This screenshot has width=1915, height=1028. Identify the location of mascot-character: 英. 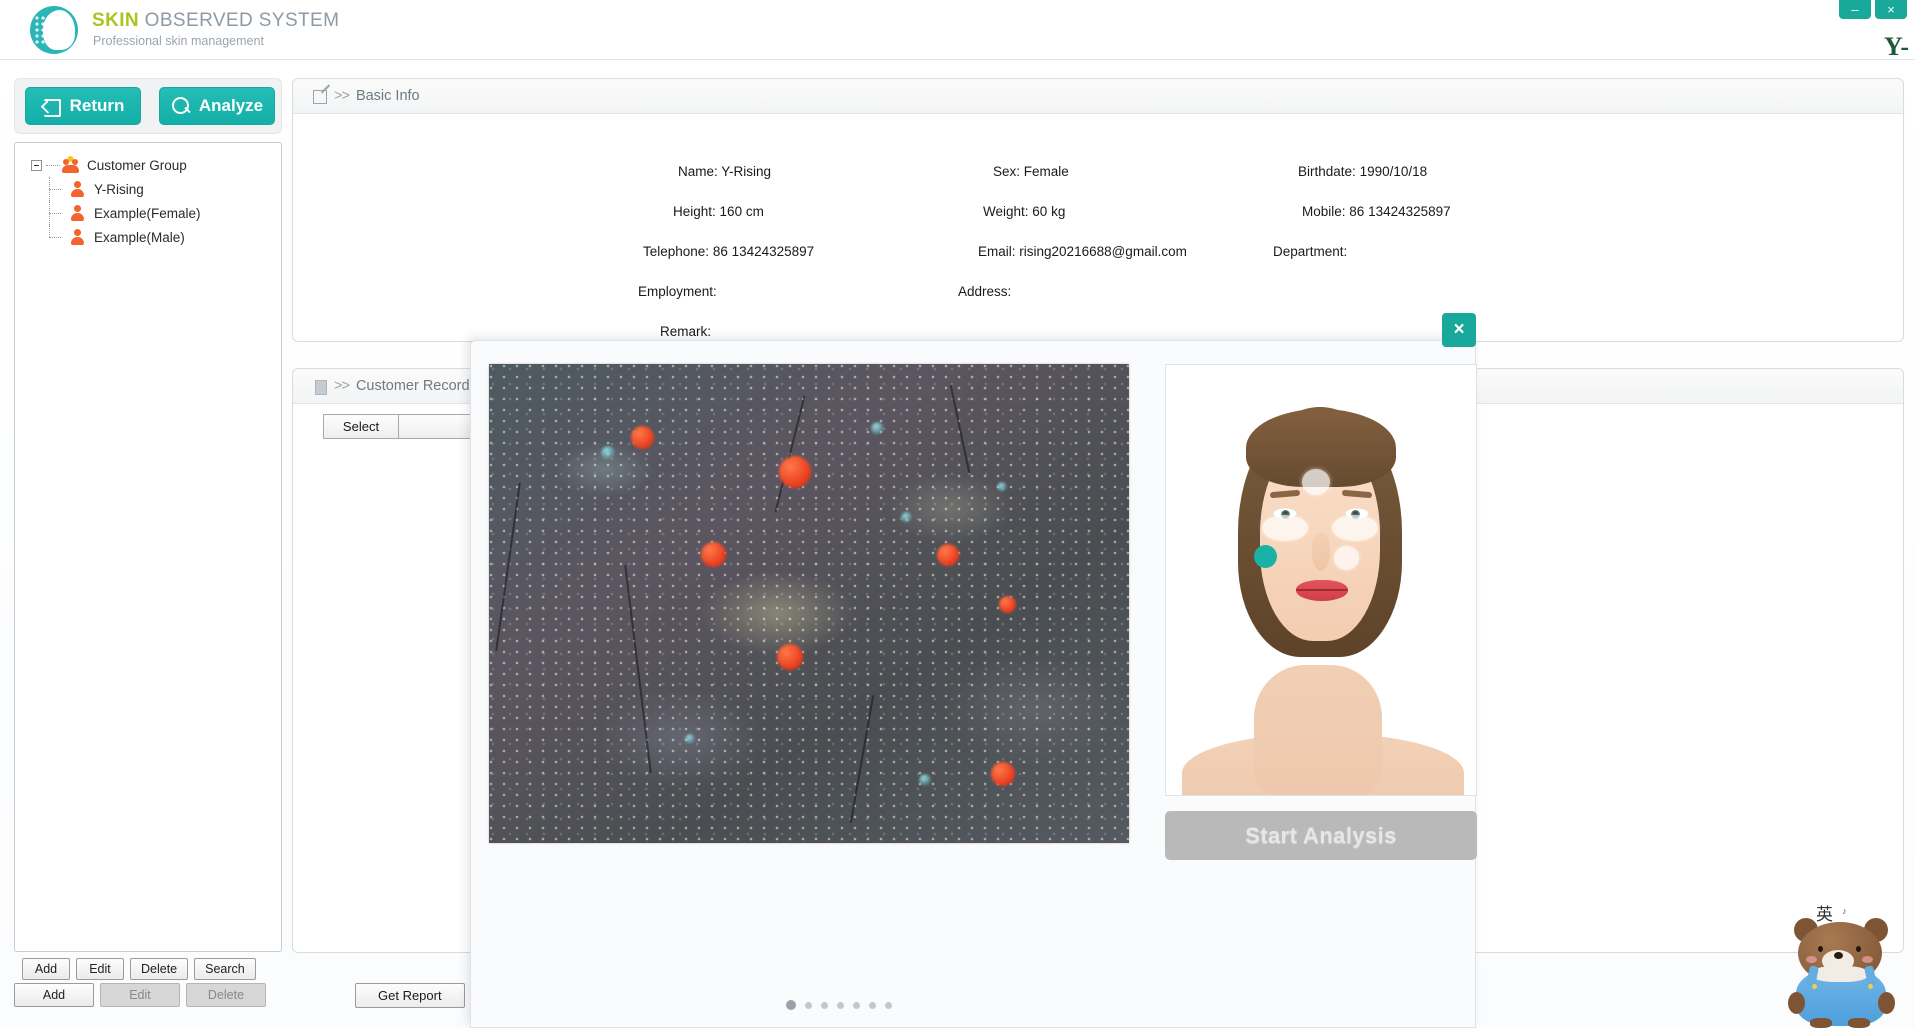
(1824, 915).